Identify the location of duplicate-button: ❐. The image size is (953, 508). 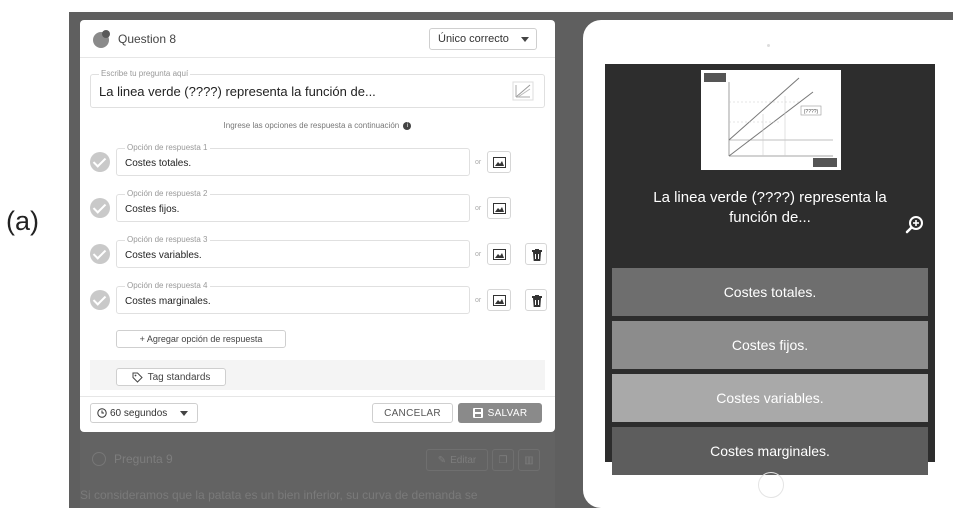
(503, 460).